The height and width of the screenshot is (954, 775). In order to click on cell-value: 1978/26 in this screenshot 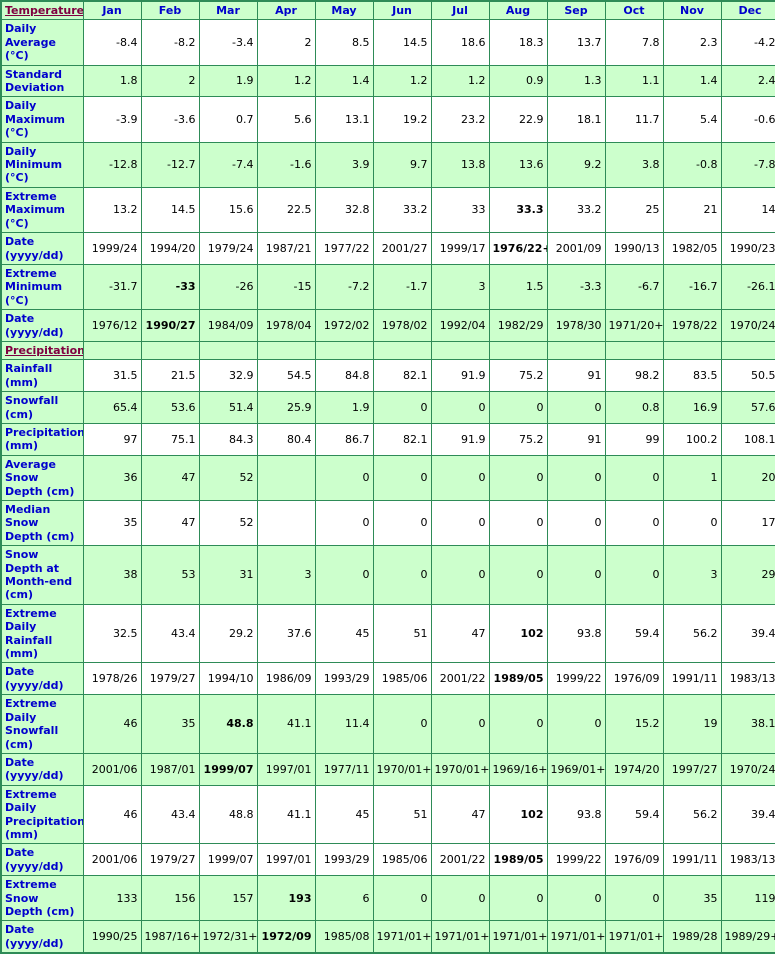, I will do `click(112, 679)`.